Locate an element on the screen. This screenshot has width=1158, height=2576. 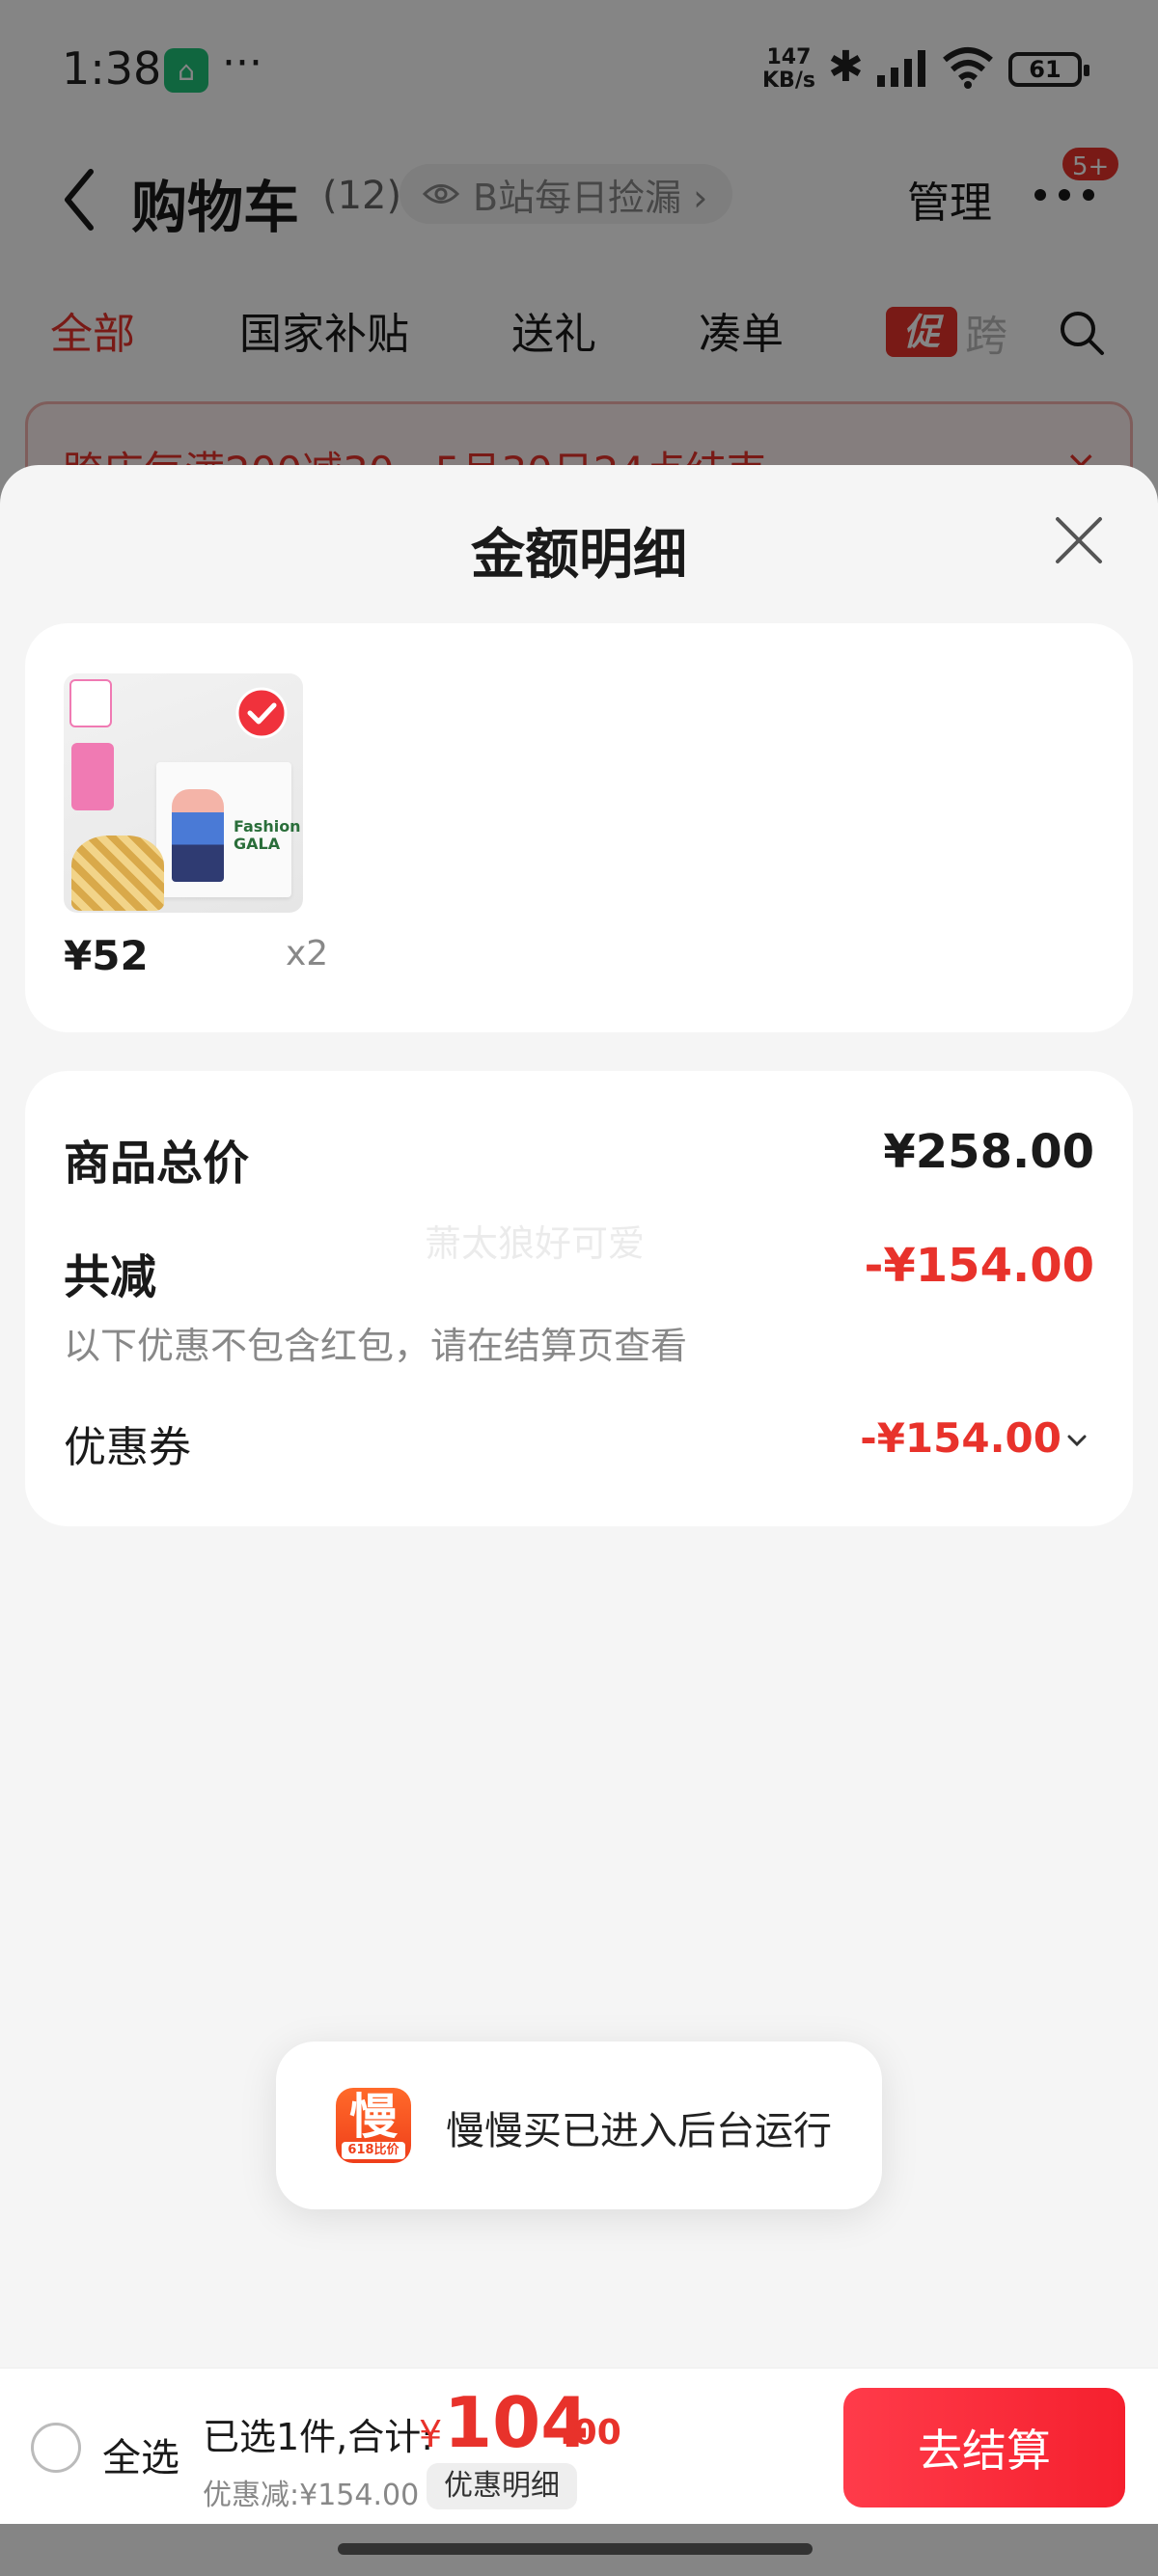
total-discount-value: -¥154.00 is located at coordinates (979, 1266).